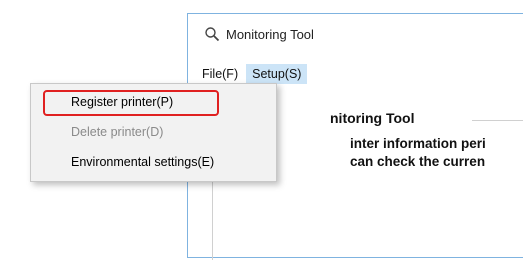 This screenshot has height=260, width=523. What do you see at coordinates (122, 102) in the screenshot?
I see `menu-item-register-printer: Register printer(P)` at bounding box center [122, 102].